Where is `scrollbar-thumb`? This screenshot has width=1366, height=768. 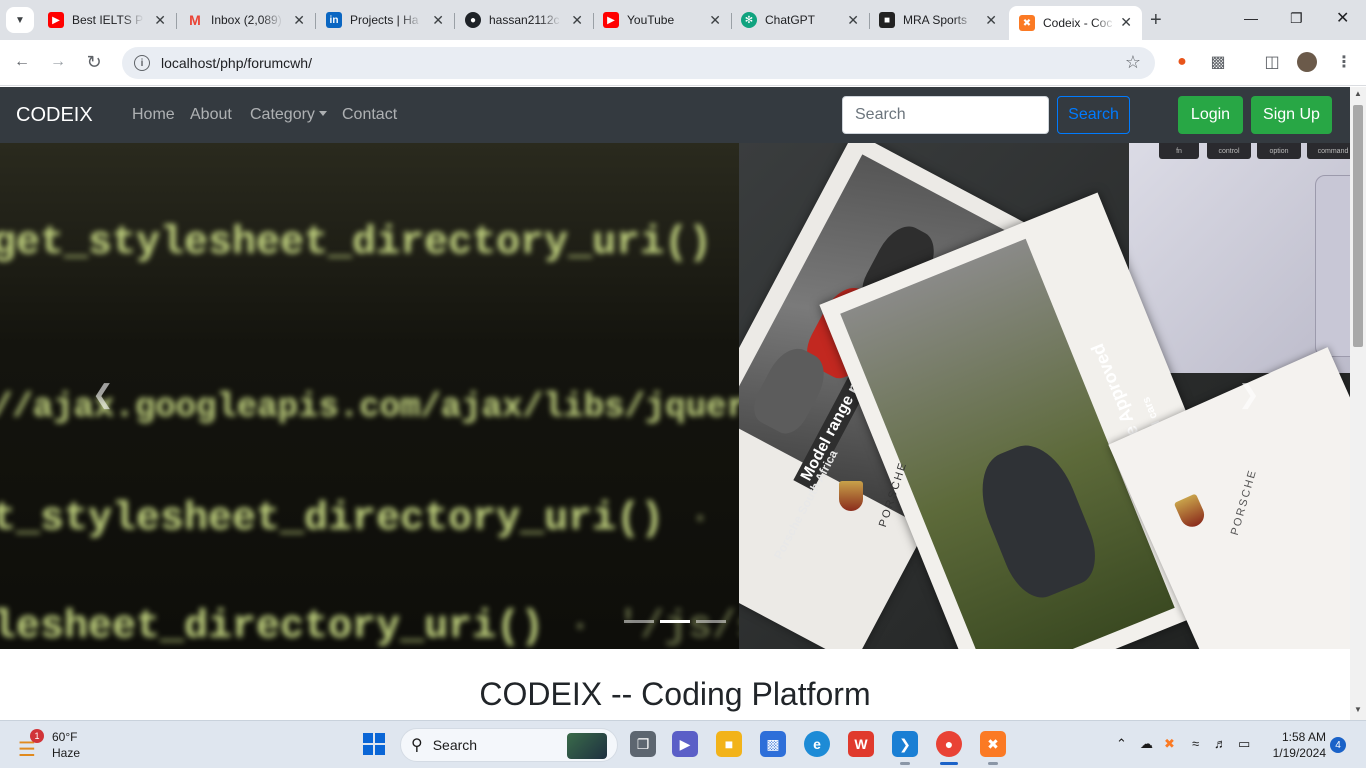 scrollbar-thumb is located at coordinates (1358, 226).